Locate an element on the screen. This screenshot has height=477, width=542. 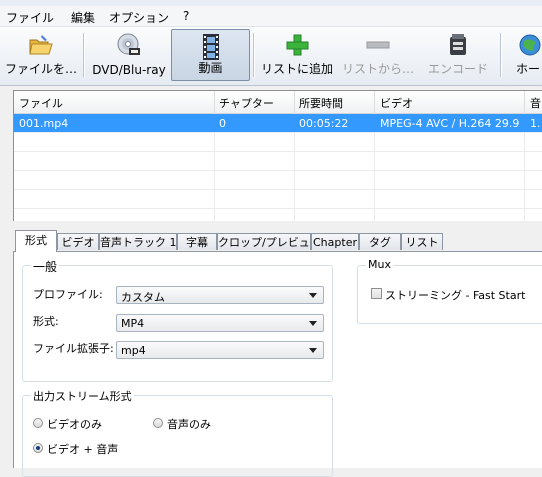
encode-button: エンコード is located at coordinates (458, 55).